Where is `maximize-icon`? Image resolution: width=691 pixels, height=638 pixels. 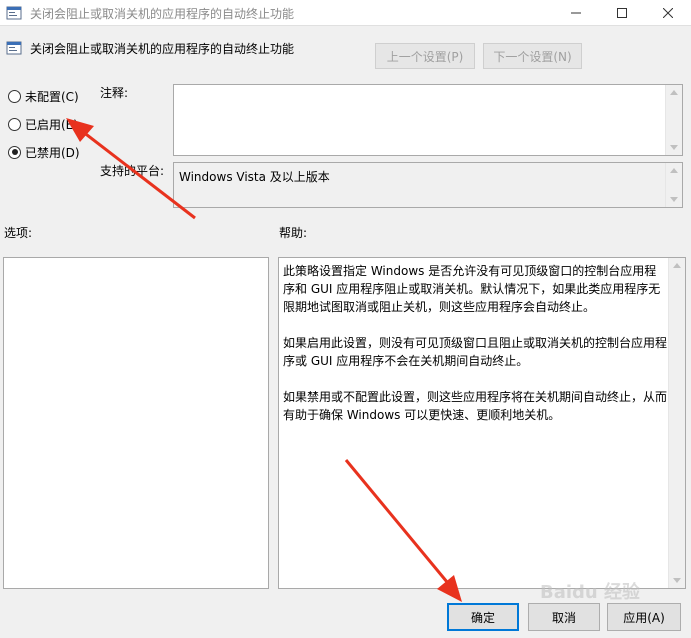 maximize-icon is located at coordinates (622, 13).